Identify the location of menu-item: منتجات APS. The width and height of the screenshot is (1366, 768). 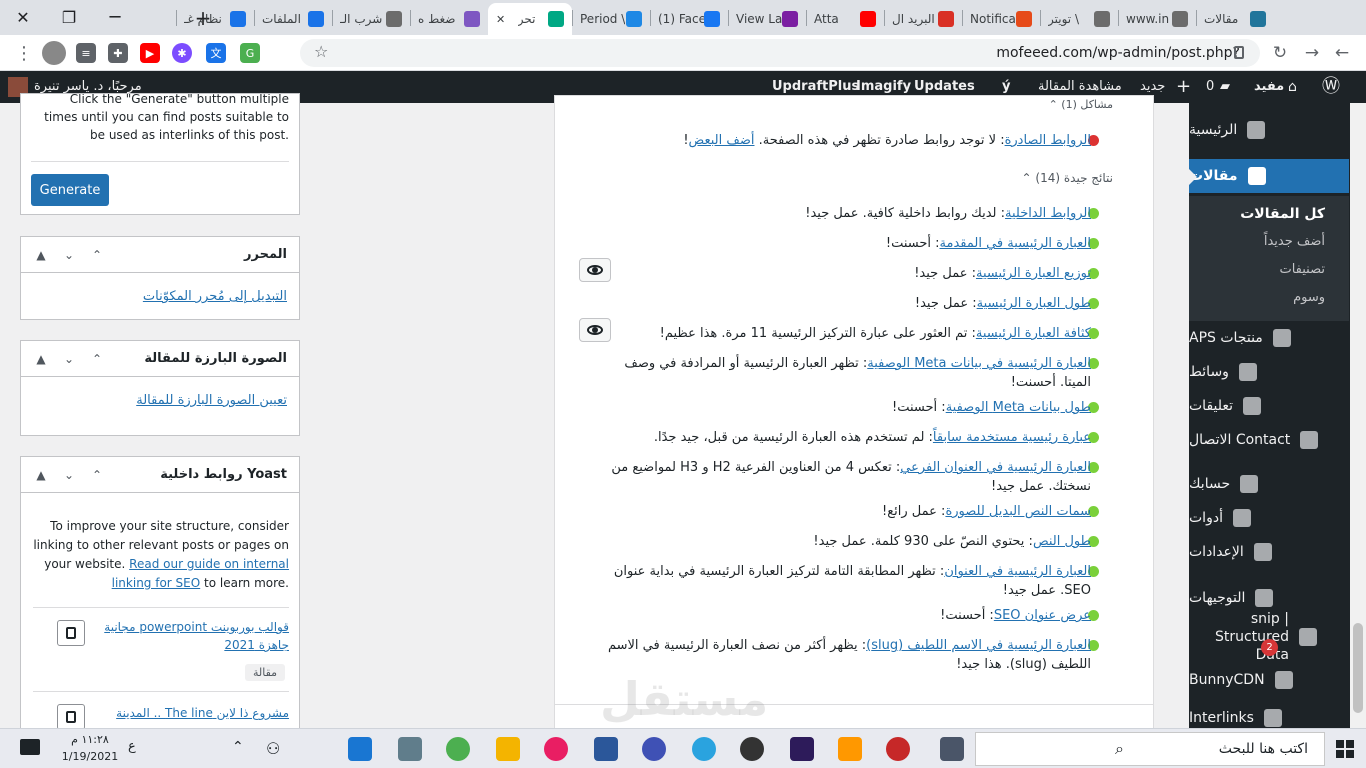
(1269, 338).